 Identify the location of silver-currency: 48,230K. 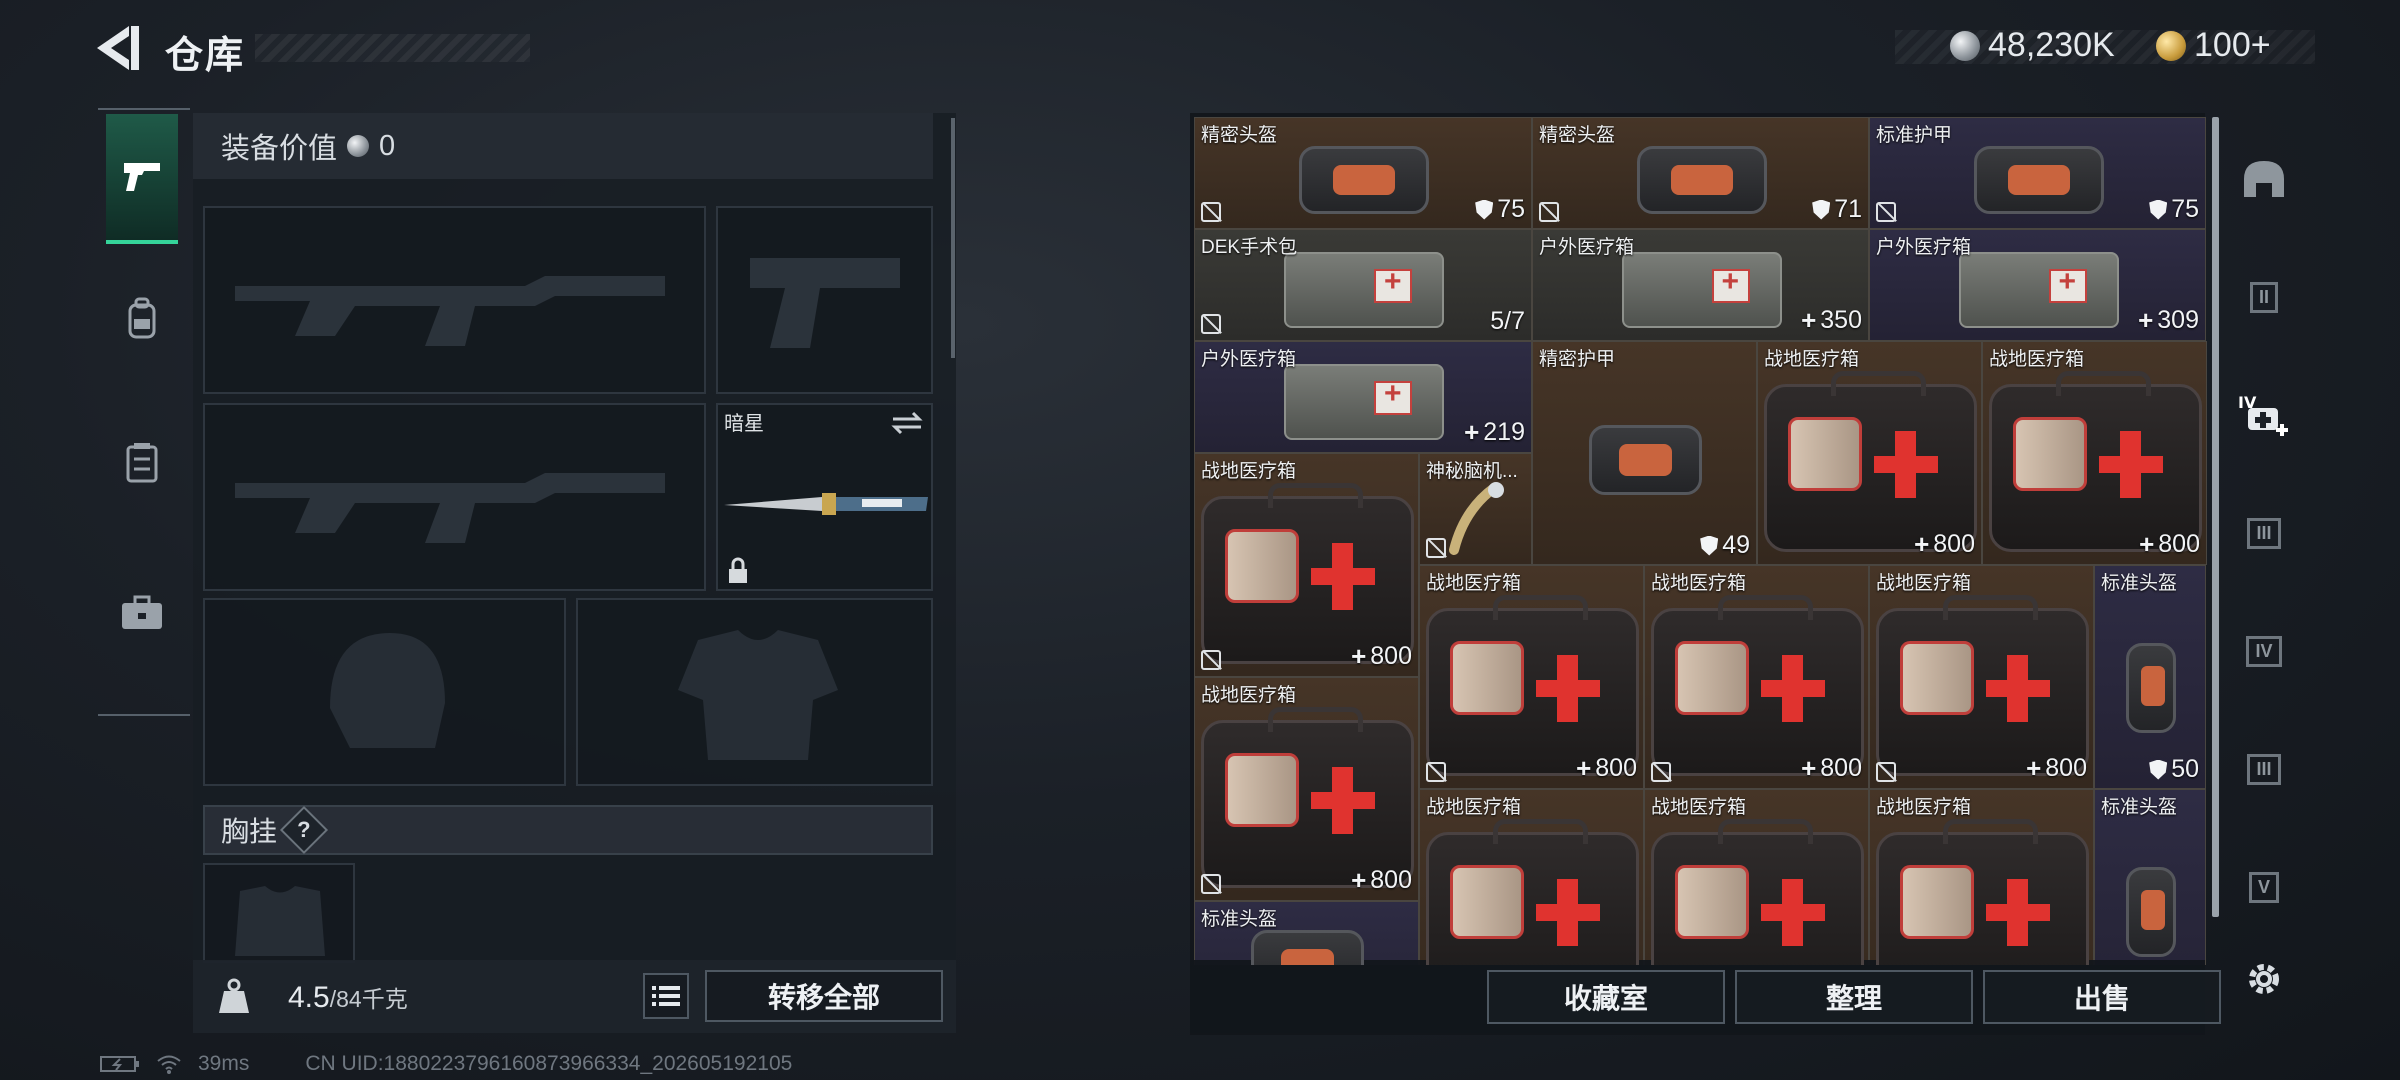
(2032, 45).